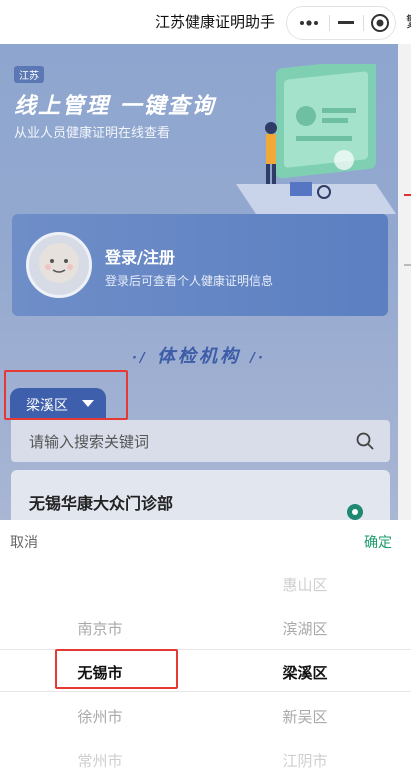  I want to click on location-marker-icon, so click(355, 512).